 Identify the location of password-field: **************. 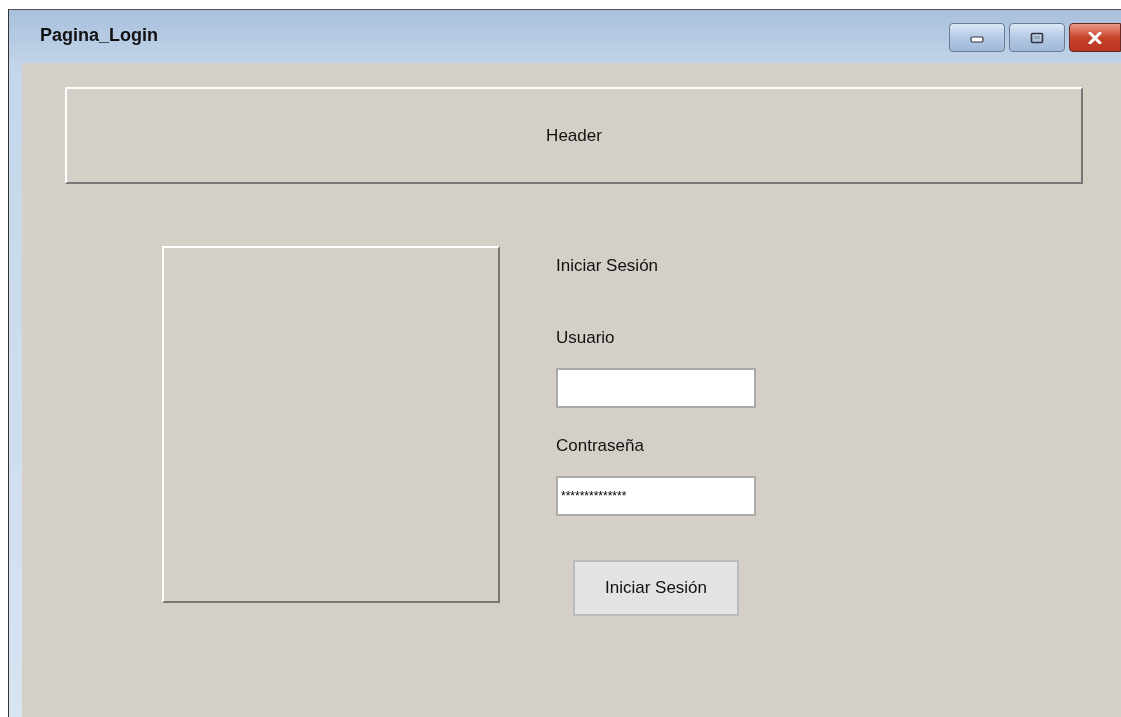
(656, 496).